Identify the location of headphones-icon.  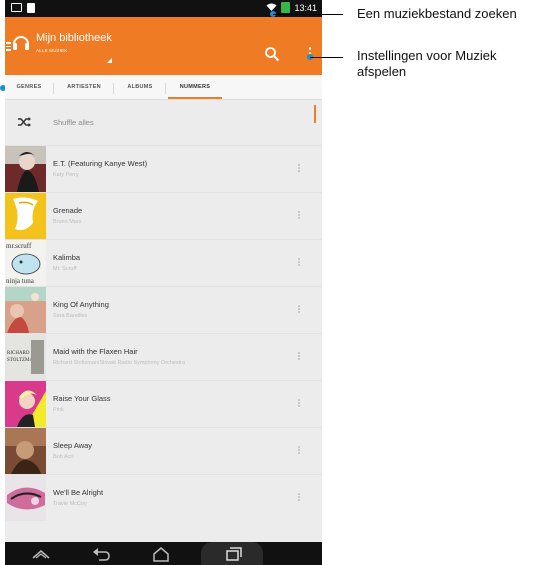
(21, 42).